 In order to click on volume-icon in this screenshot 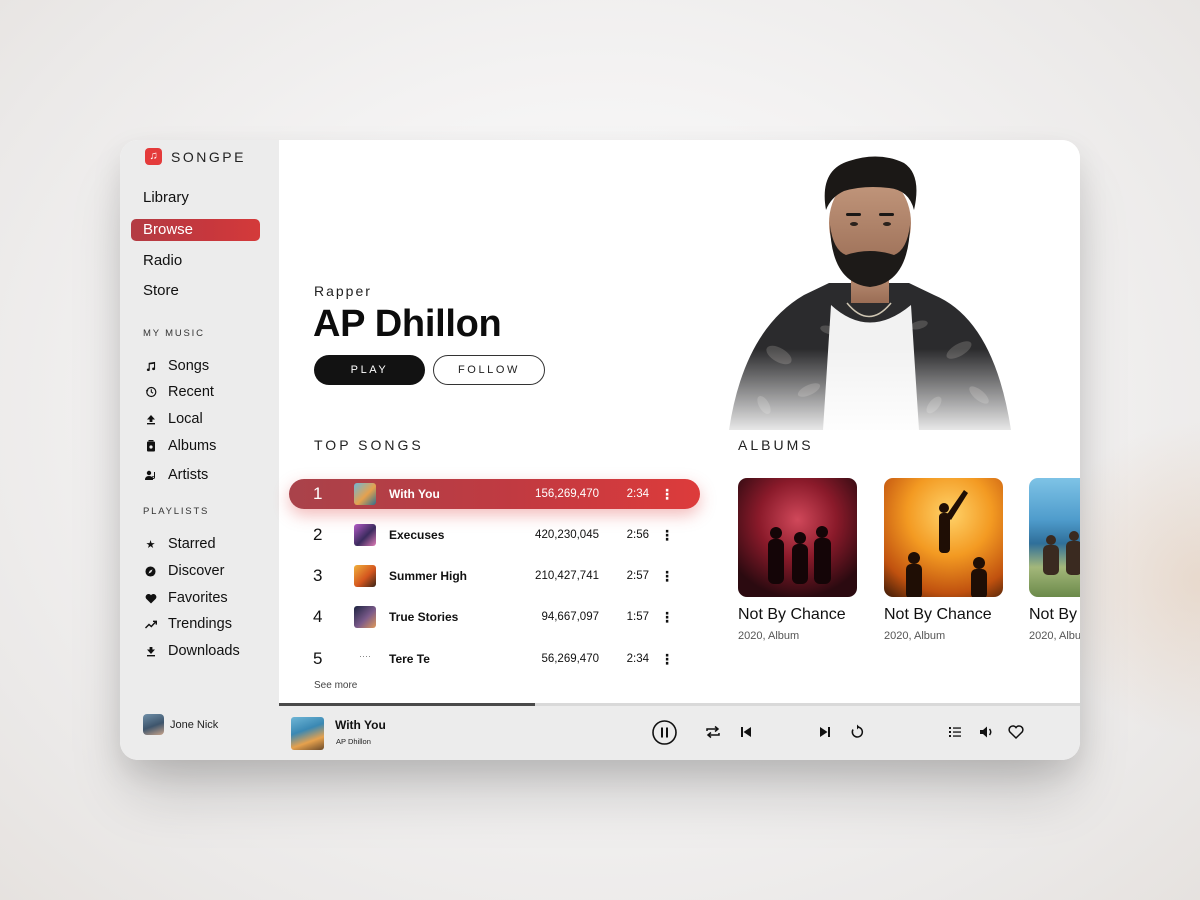, I will do `click(987, 732)`.